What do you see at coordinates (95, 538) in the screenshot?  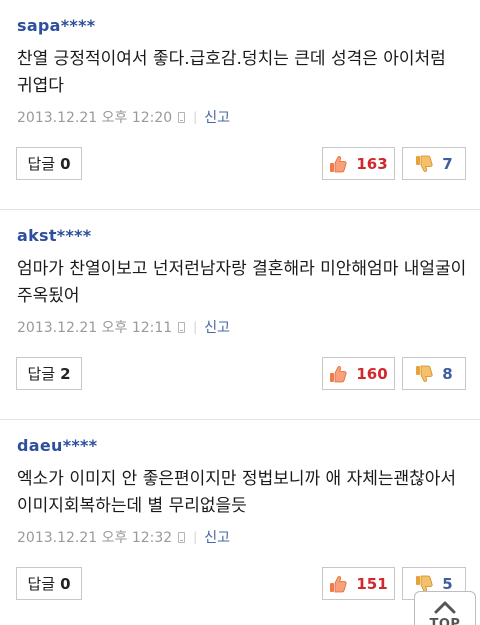 I see `comment-datetime: 2013.12.21 오후 12:32` at bounding box center [95, 538].